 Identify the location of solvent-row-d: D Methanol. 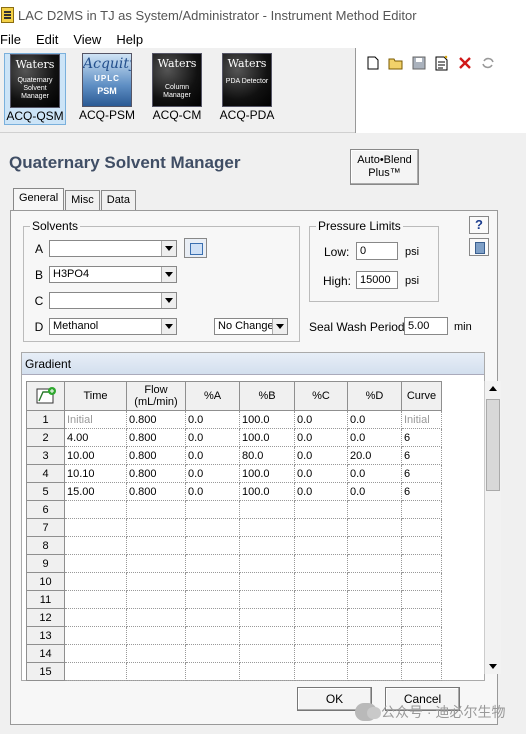
(103, 326).